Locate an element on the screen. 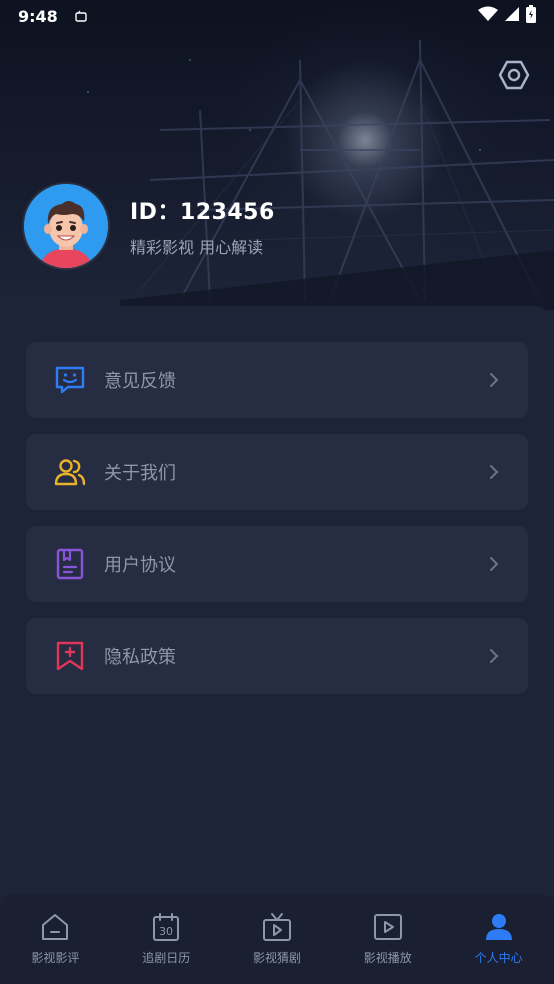 The height and width of the screenshot is (984, 554). tab-profile: 个人中心 is located at coordinates (498, 947).